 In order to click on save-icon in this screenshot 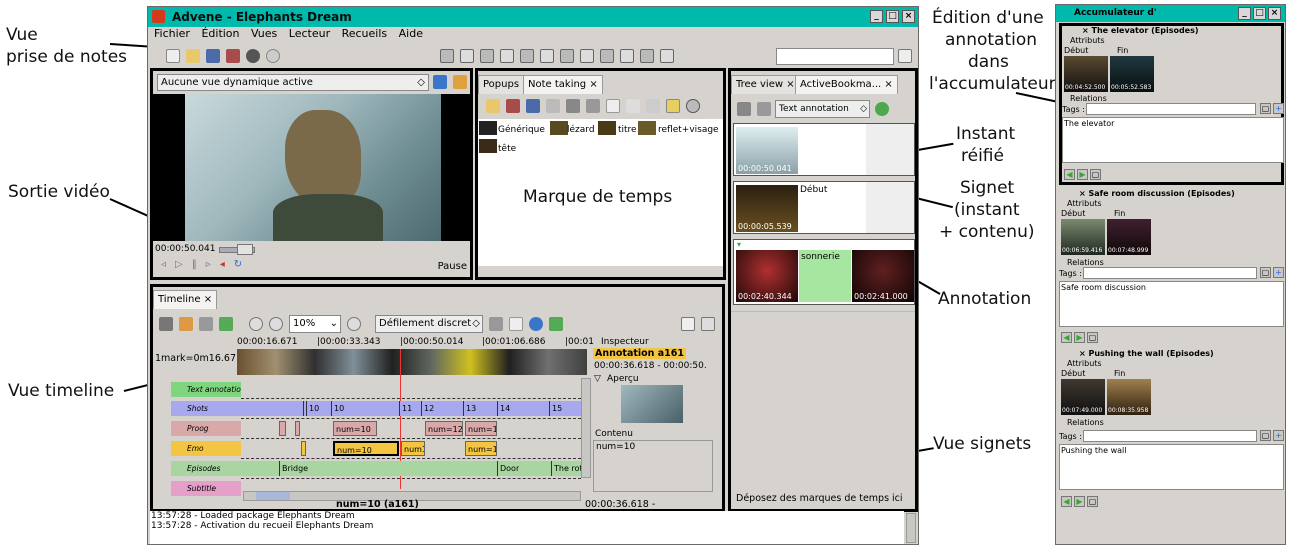, I will do `click(213, 56)`.